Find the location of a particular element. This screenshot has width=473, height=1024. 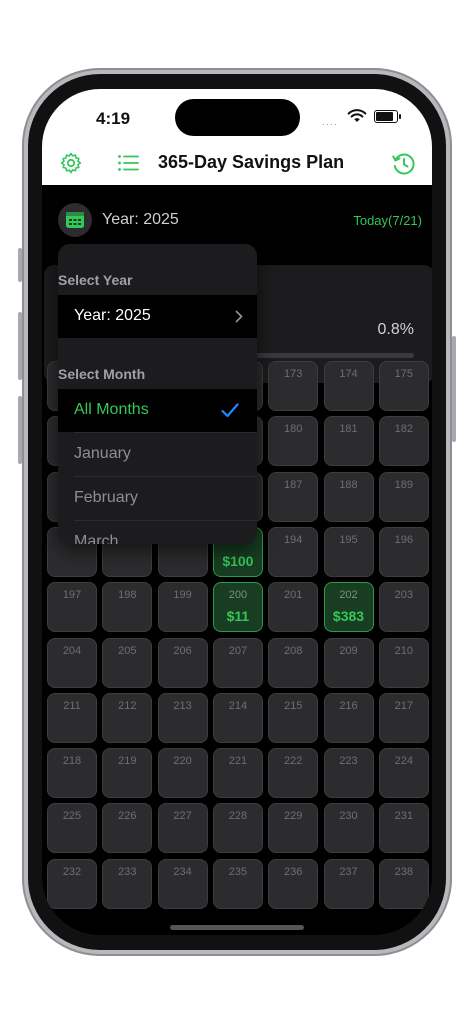

day-cell: 223 is located at coordinates (348, 773).